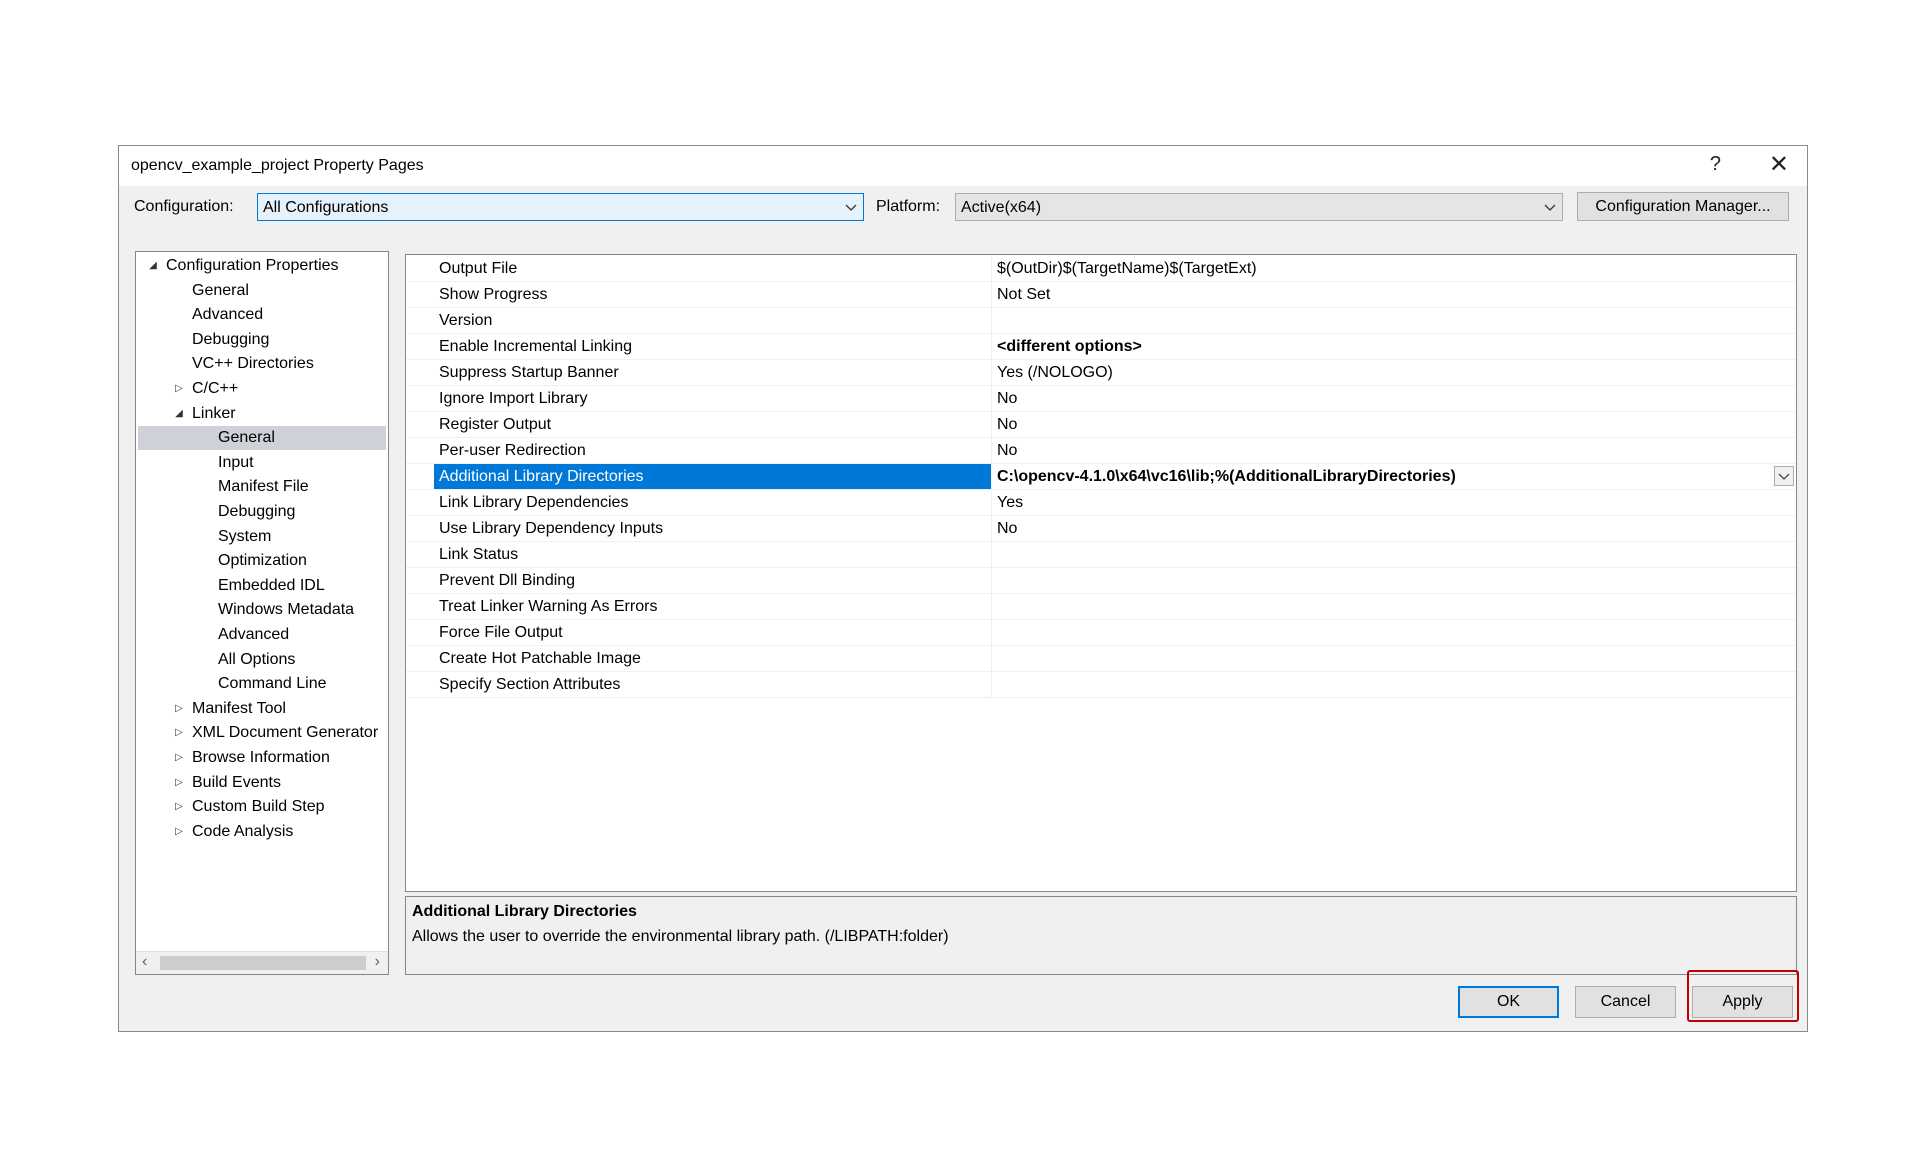 This screenshot has width=1920, height=1174. Describe the element at coordinates (560, 207) in the screenshot. I see `configuration-dropdown: All Configurations` at that location.